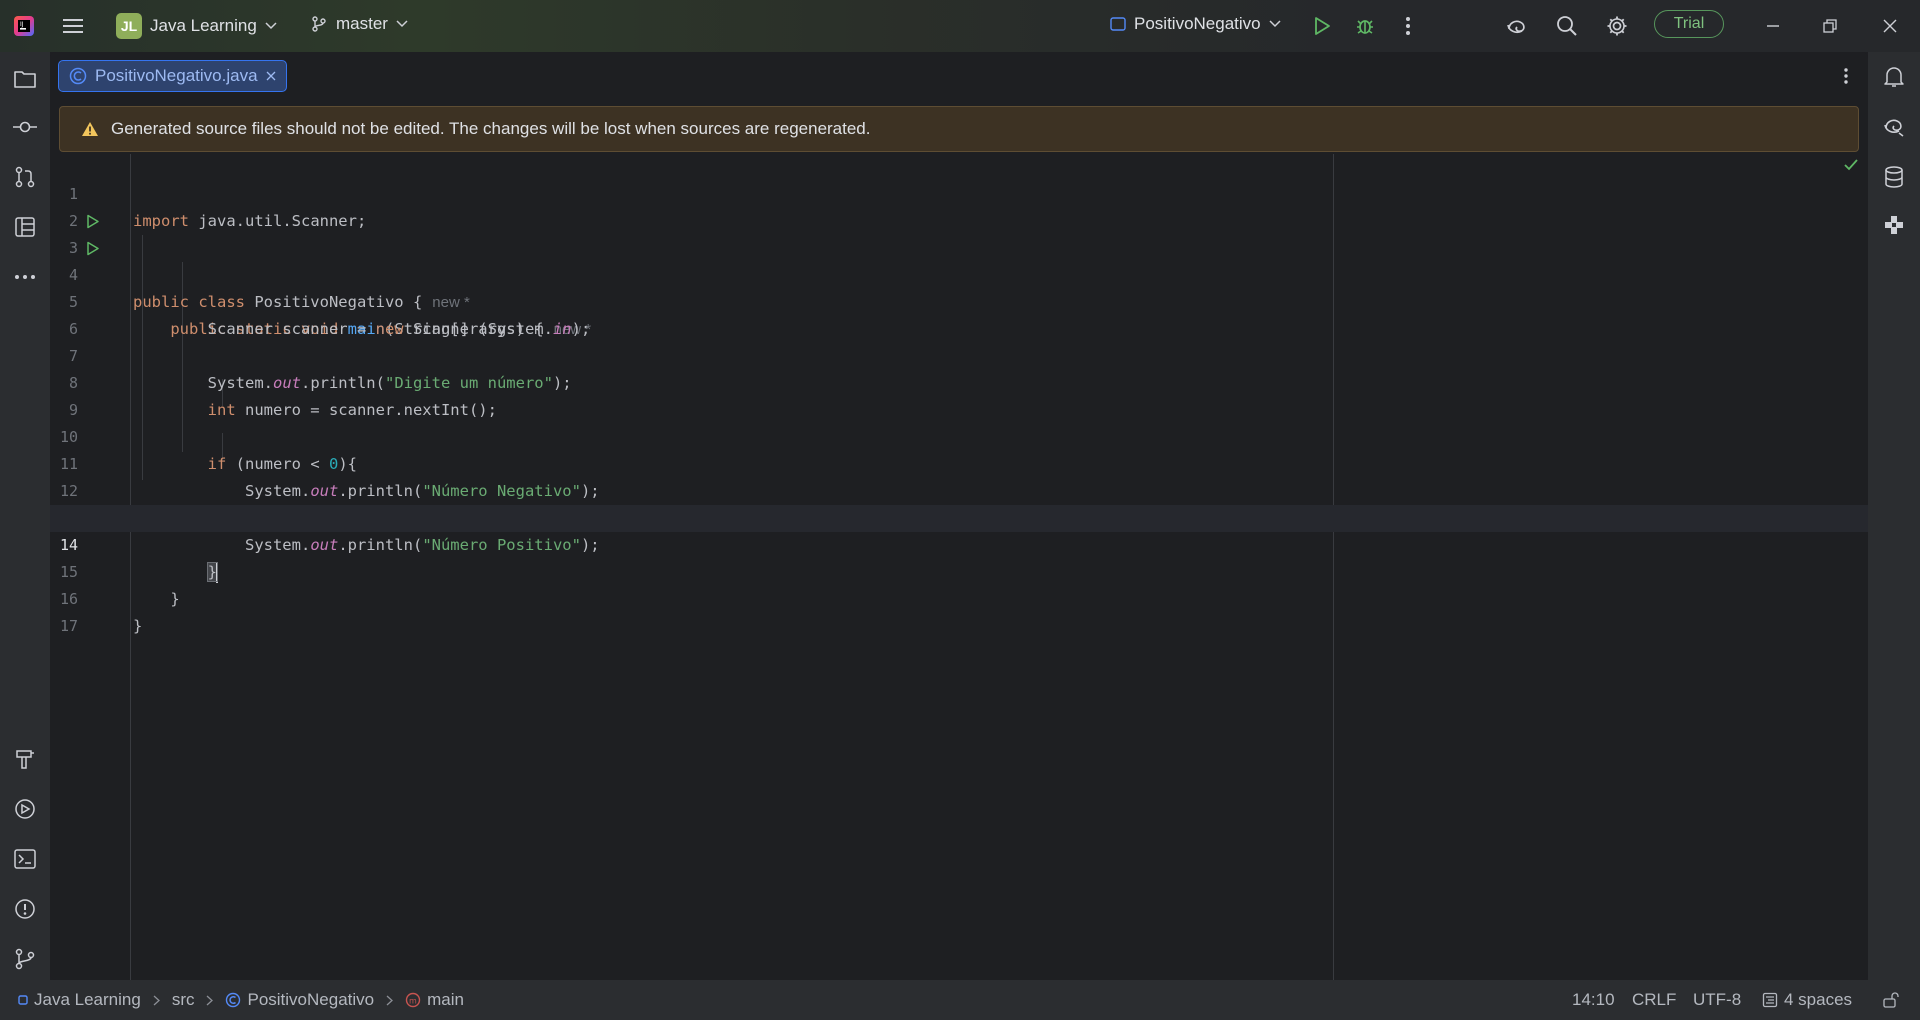 Image resolution: width=1920 pixels, height=1020 pixels. I want to click on structure-icon, so click(25, 227).